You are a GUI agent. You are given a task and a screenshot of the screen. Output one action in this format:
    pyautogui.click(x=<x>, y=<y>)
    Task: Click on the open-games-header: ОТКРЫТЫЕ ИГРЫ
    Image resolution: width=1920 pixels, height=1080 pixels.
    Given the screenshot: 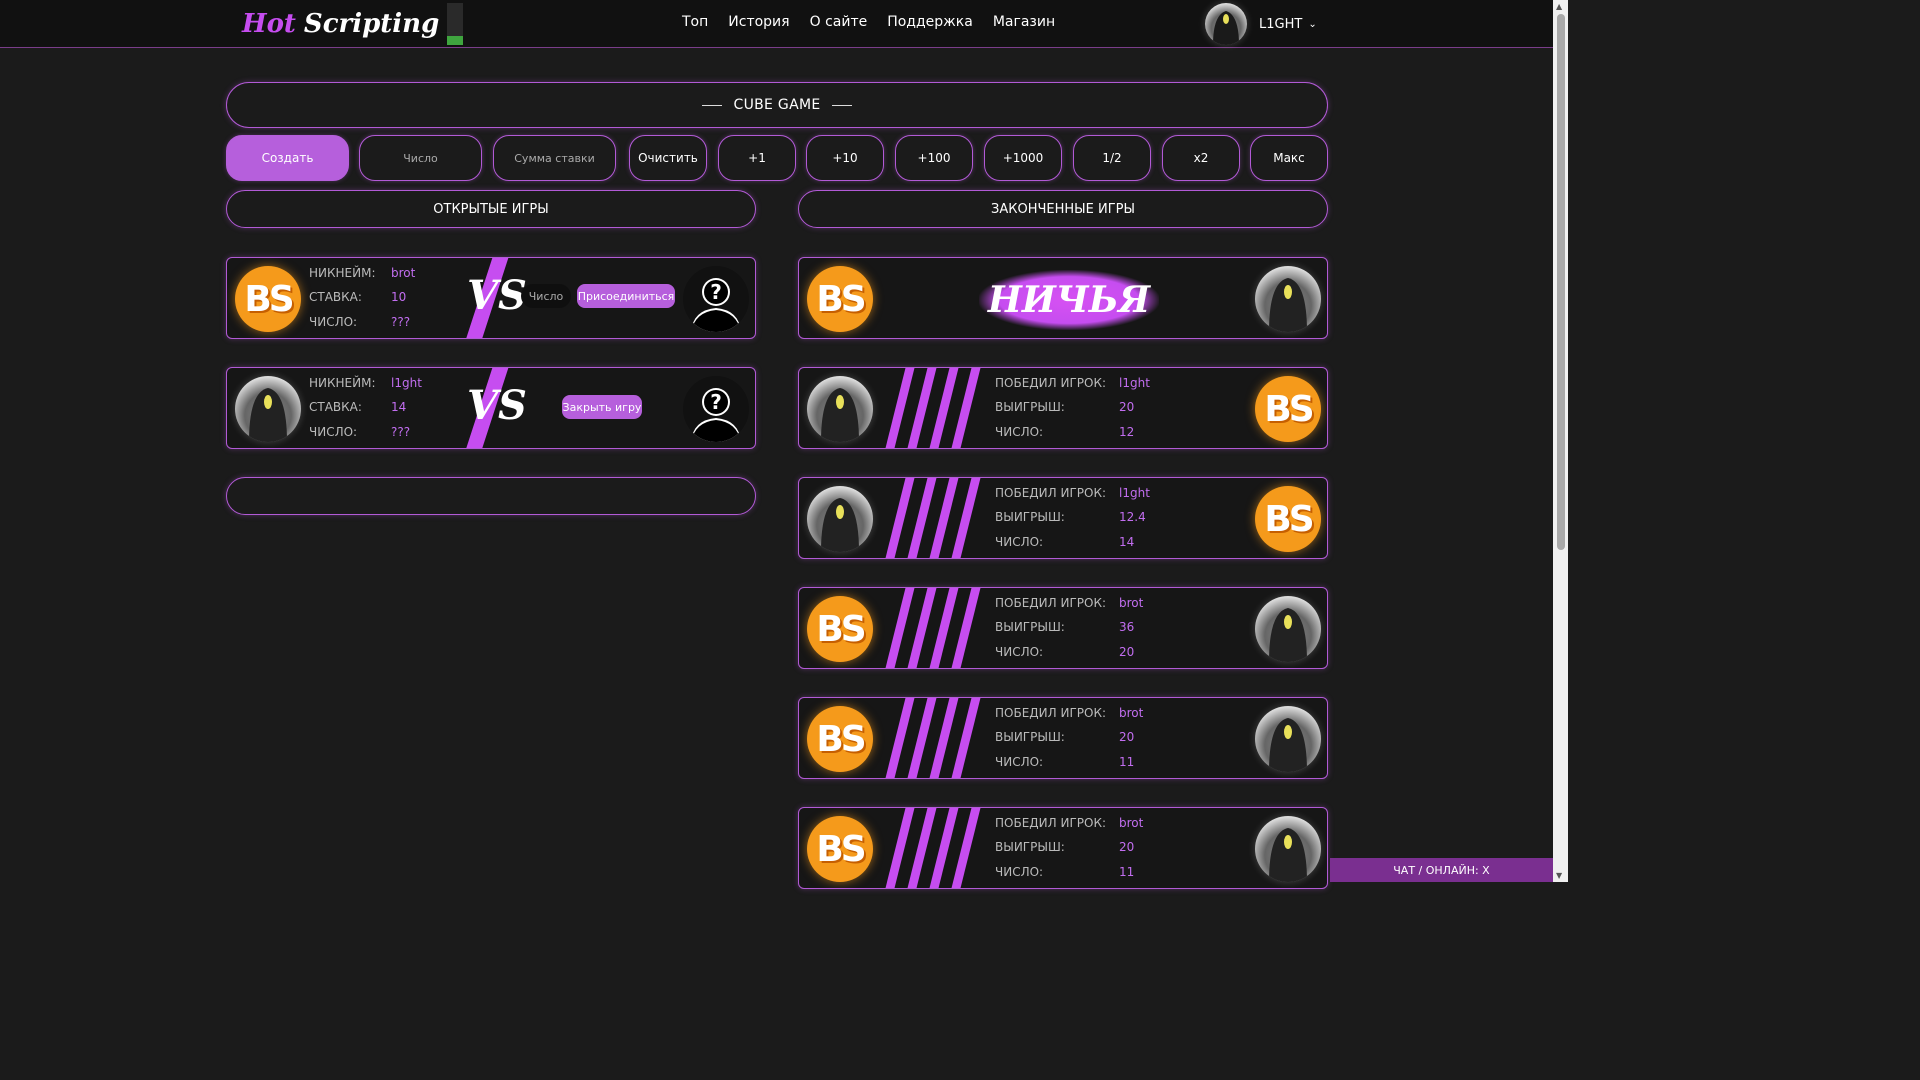 What is the action you would take?
    pyautogui.click(x=491, y=209)
    